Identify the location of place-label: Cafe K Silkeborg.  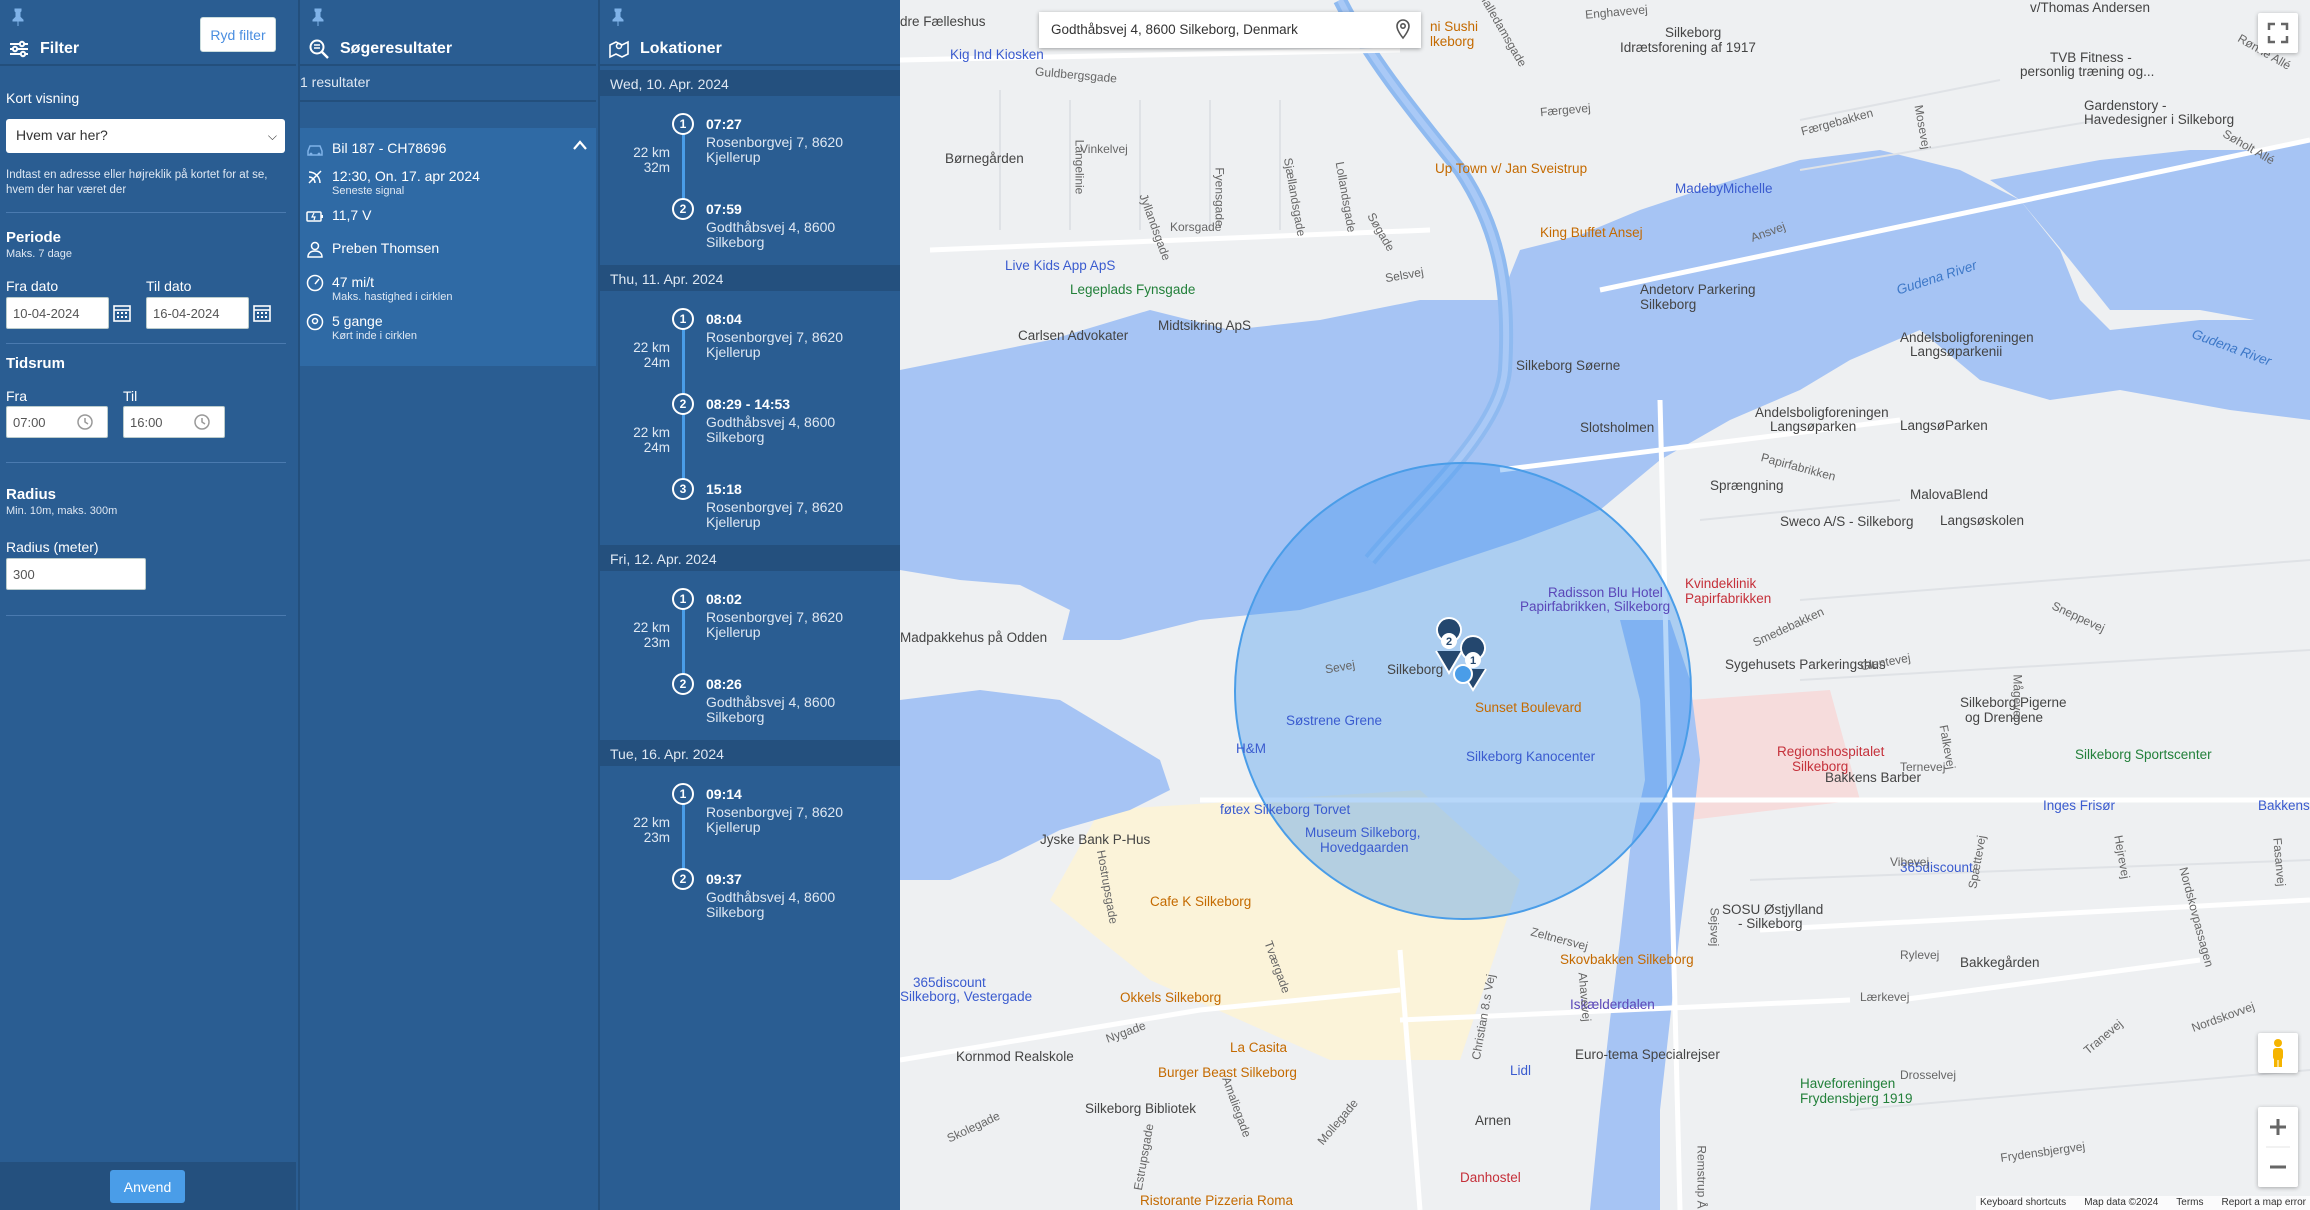
(1200, 901).